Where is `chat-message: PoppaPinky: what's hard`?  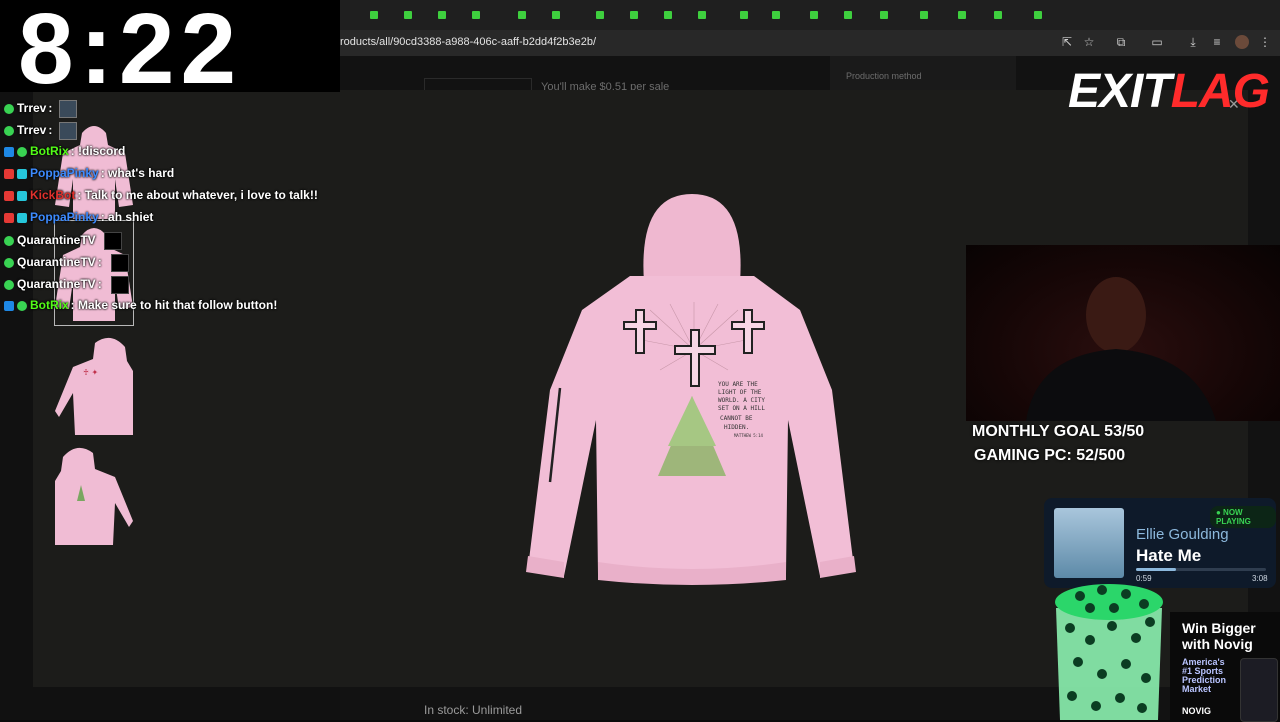
chat-message: PoppaPinky: what's hard is located at coordinates (89, 175).